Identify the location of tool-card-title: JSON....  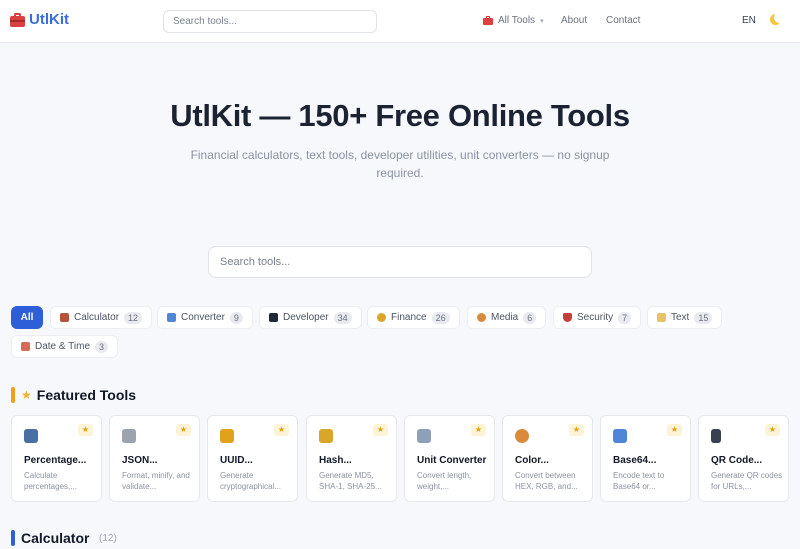
(140, 460).